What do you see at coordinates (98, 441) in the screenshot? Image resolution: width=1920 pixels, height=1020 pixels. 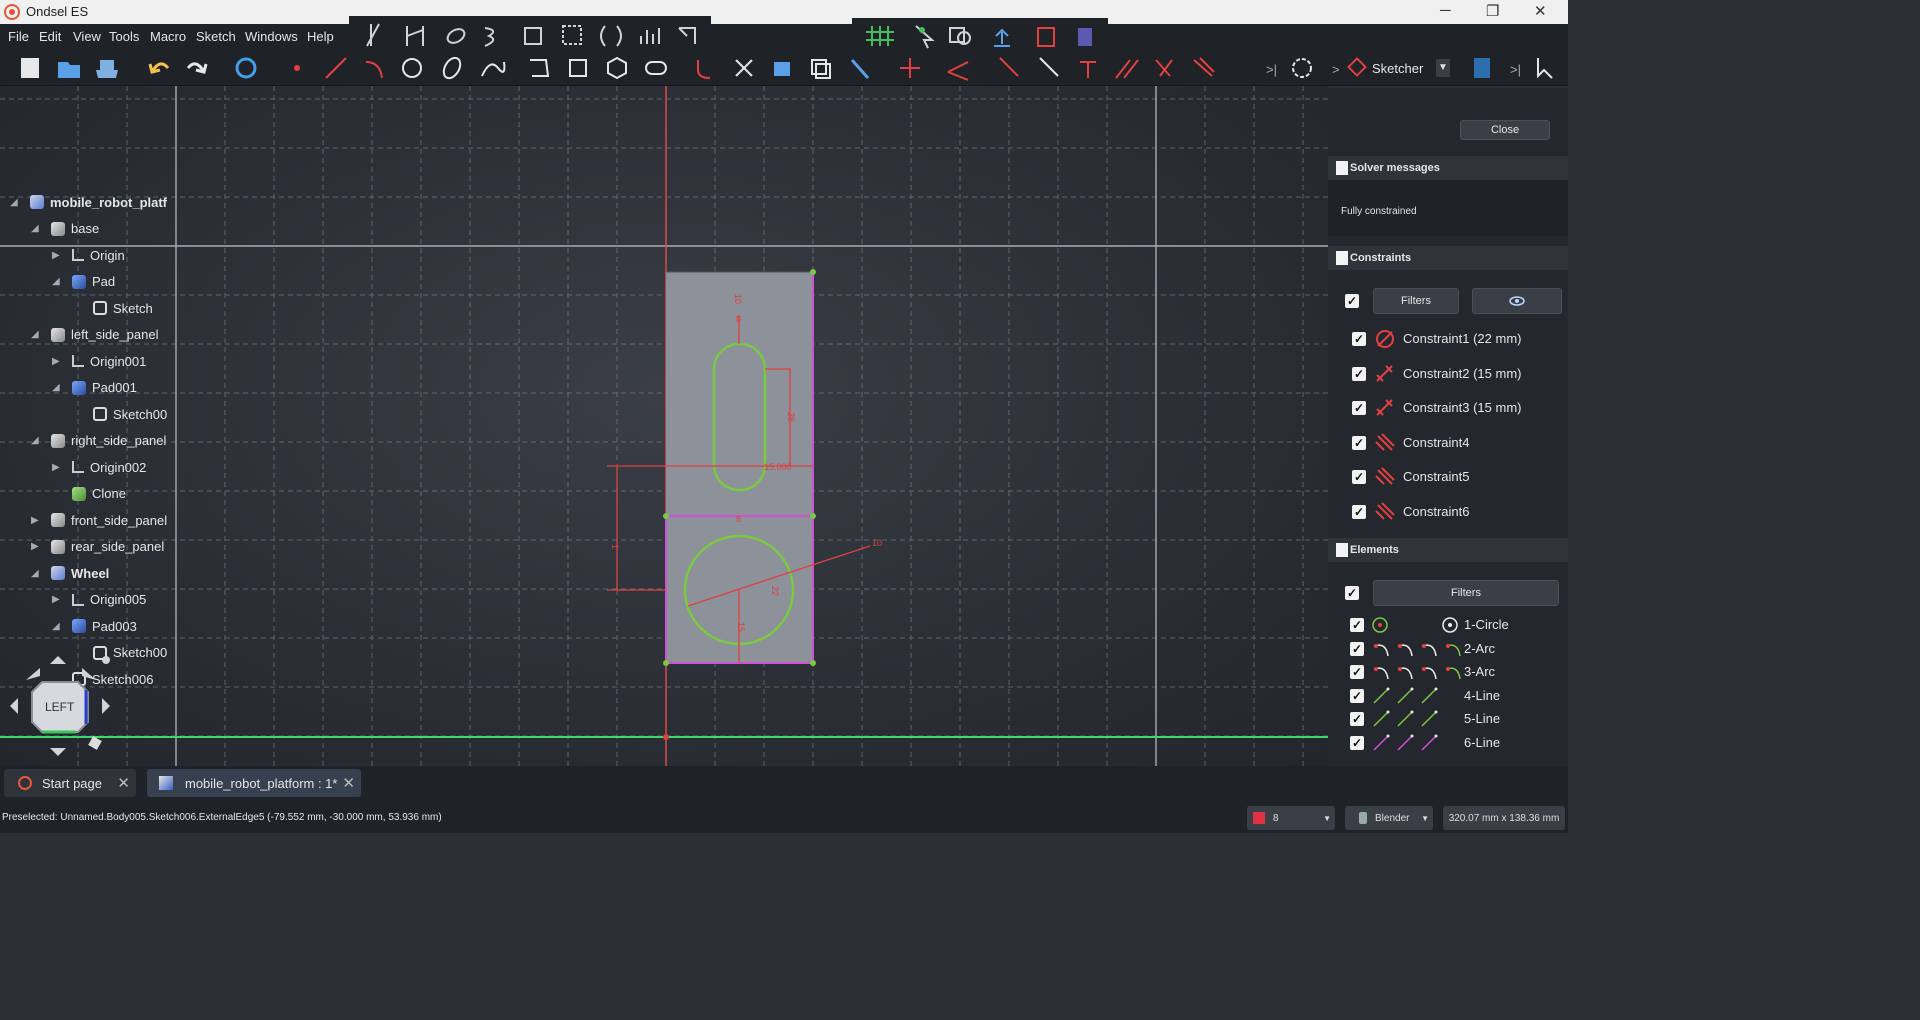 I see `tree-item: ◢ right_side_panel` at bounding box center [98, 441].